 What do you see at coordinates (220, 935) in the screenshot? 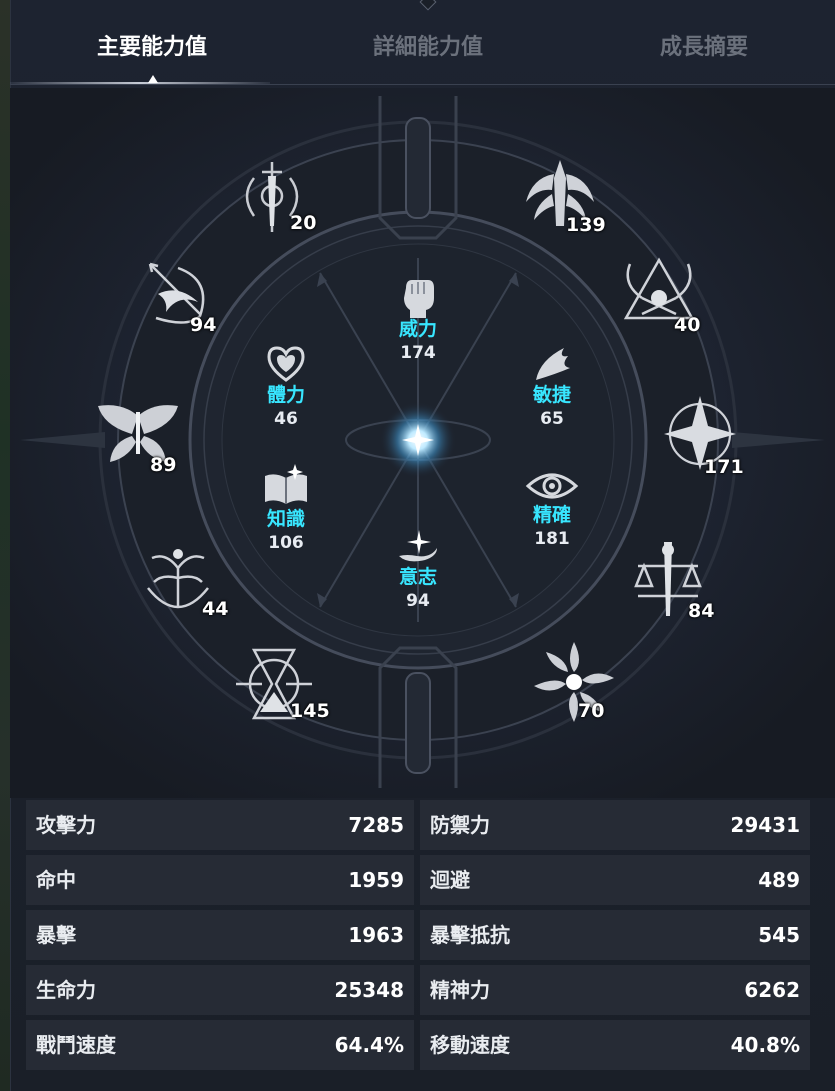
I see `stat-row-critical: 暴擊 1963` at bounding box center [220, 935].